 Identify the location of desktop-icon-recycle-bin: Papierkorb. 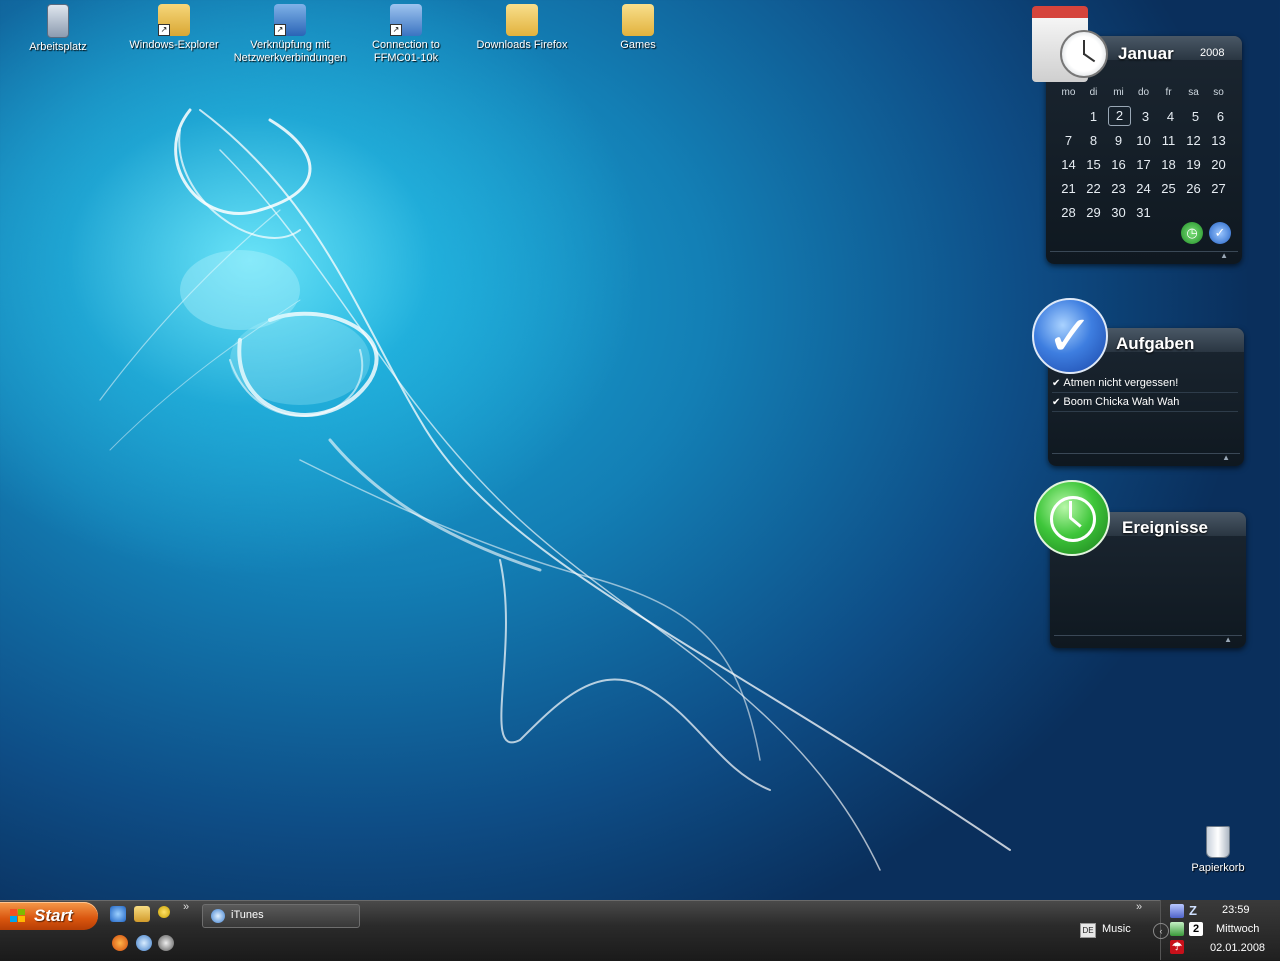
(1218, 850).